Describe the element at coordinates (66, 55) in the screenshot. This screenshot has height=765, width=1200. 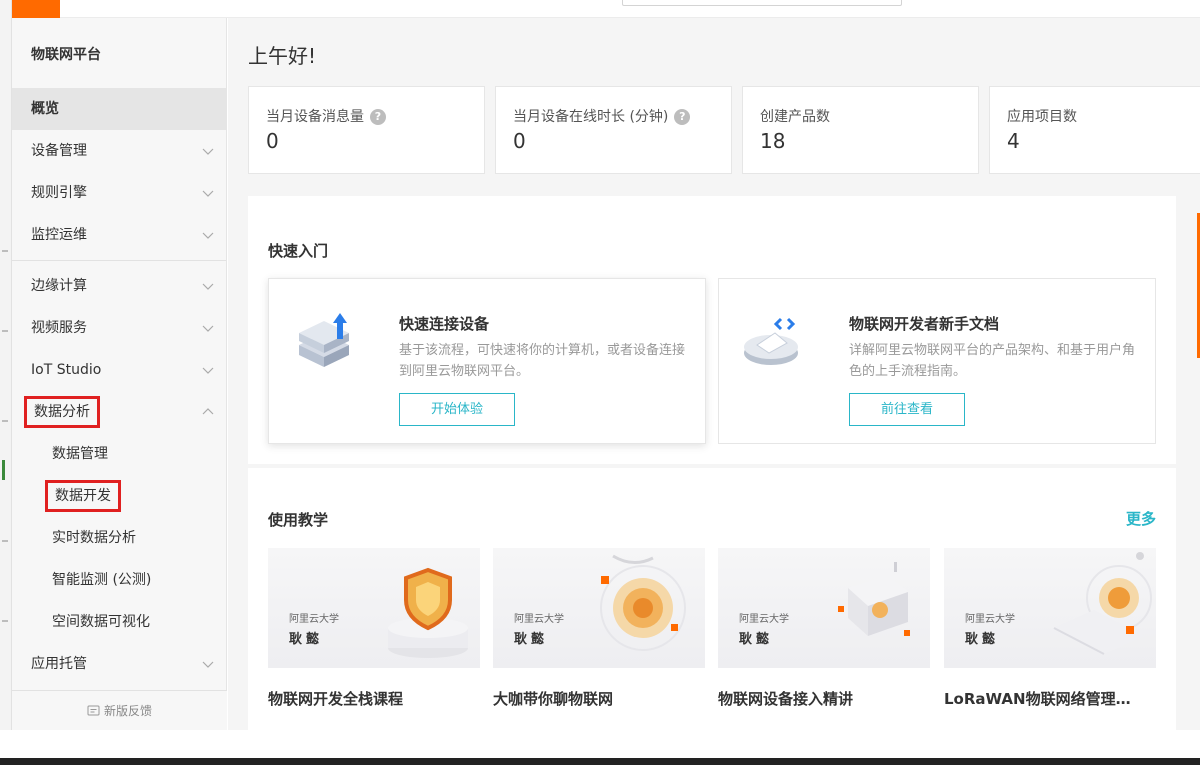
I see `sidebar-title: 物联网平台` at that location.